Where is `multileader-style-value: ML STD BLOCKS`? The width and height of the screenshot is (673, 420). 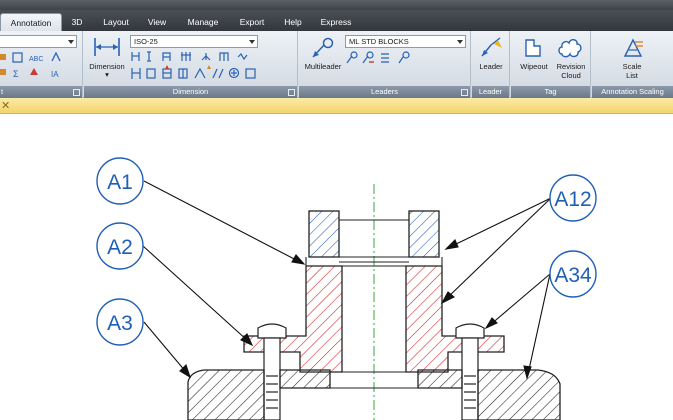
multileader-style-value: ML STD BLOCKS is located at coordinates (379, 41).